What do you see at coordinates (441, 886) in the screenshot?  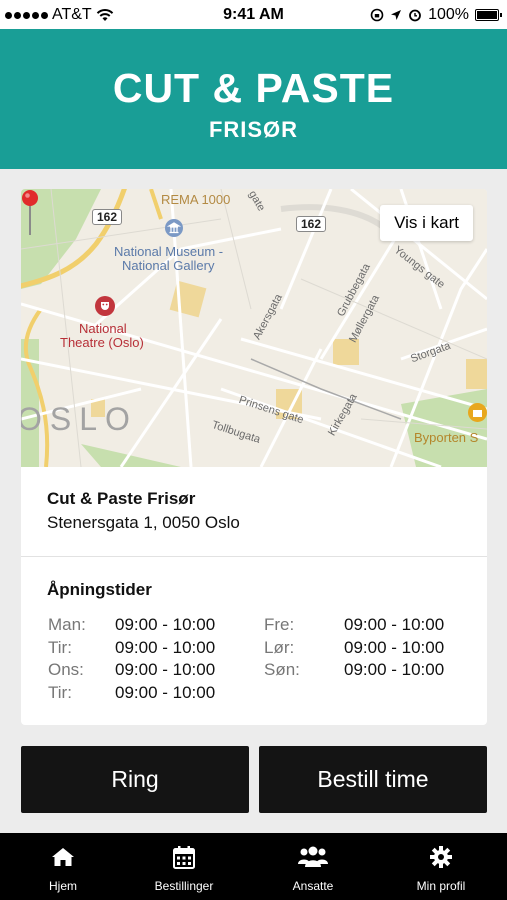 I see `tab-label: Min profil` at bounding box center [441, 886].